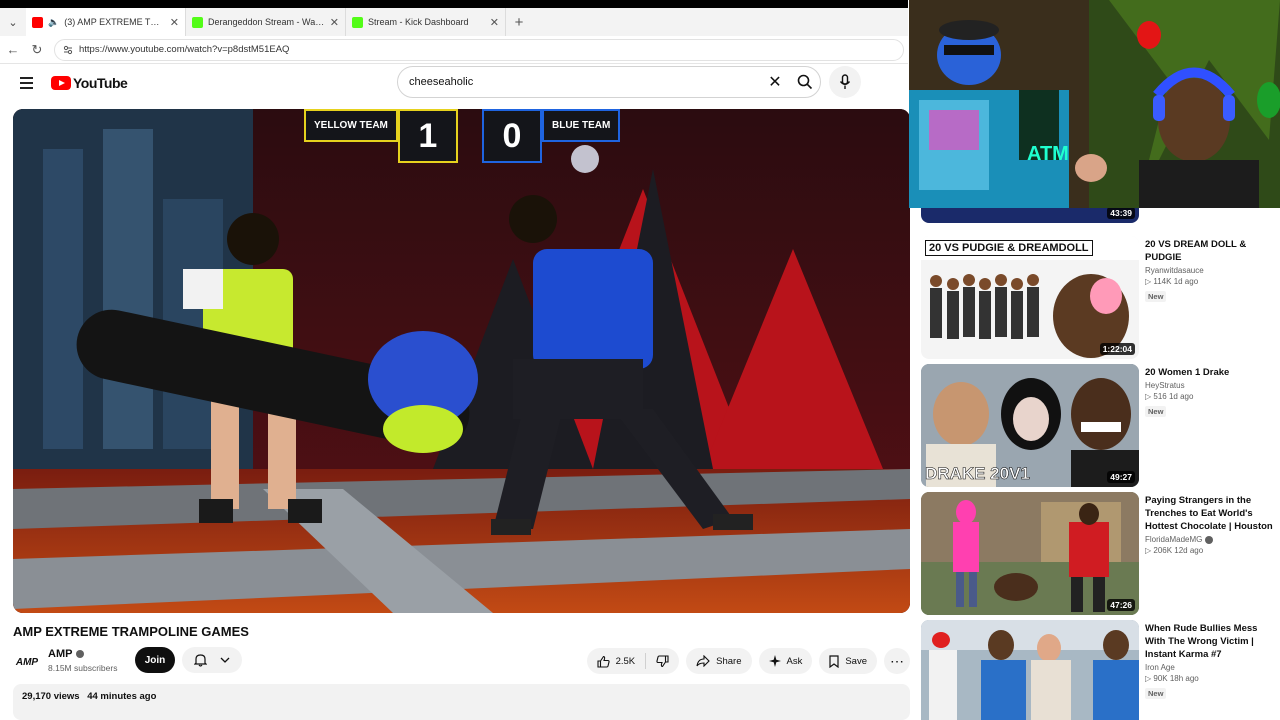 This screenshot has height=720, width=1280. I want to click on related-meta: ▷ 516 1d ago, so click(1169, 396).